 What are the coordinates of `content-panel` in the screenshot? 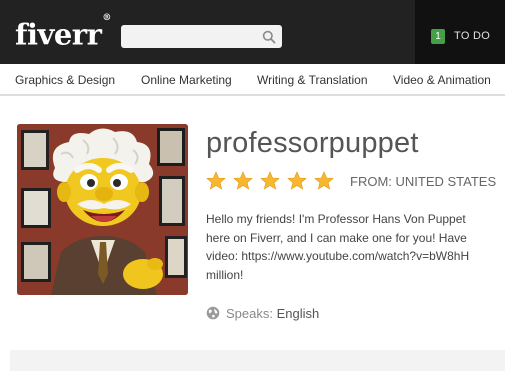 It's located at (257, 360).